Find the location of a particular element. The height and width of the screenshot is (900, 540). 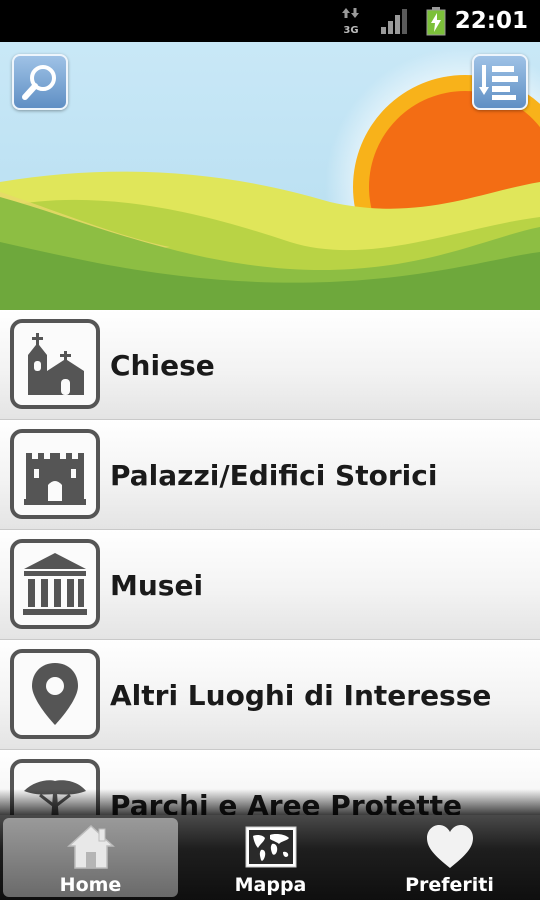

sort-list-icon is located at coordinates (498, 82).